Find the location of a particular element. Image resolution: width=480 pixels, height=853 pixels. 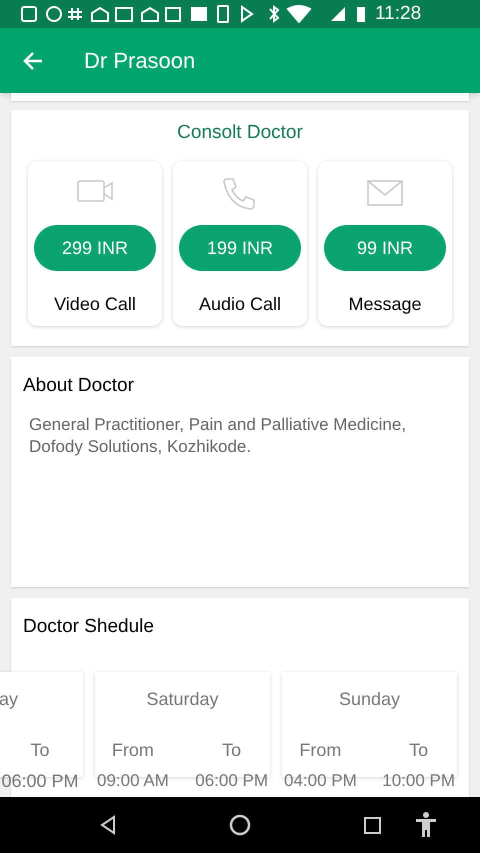

back-arrow-icon is located at coordinates (33, 60).